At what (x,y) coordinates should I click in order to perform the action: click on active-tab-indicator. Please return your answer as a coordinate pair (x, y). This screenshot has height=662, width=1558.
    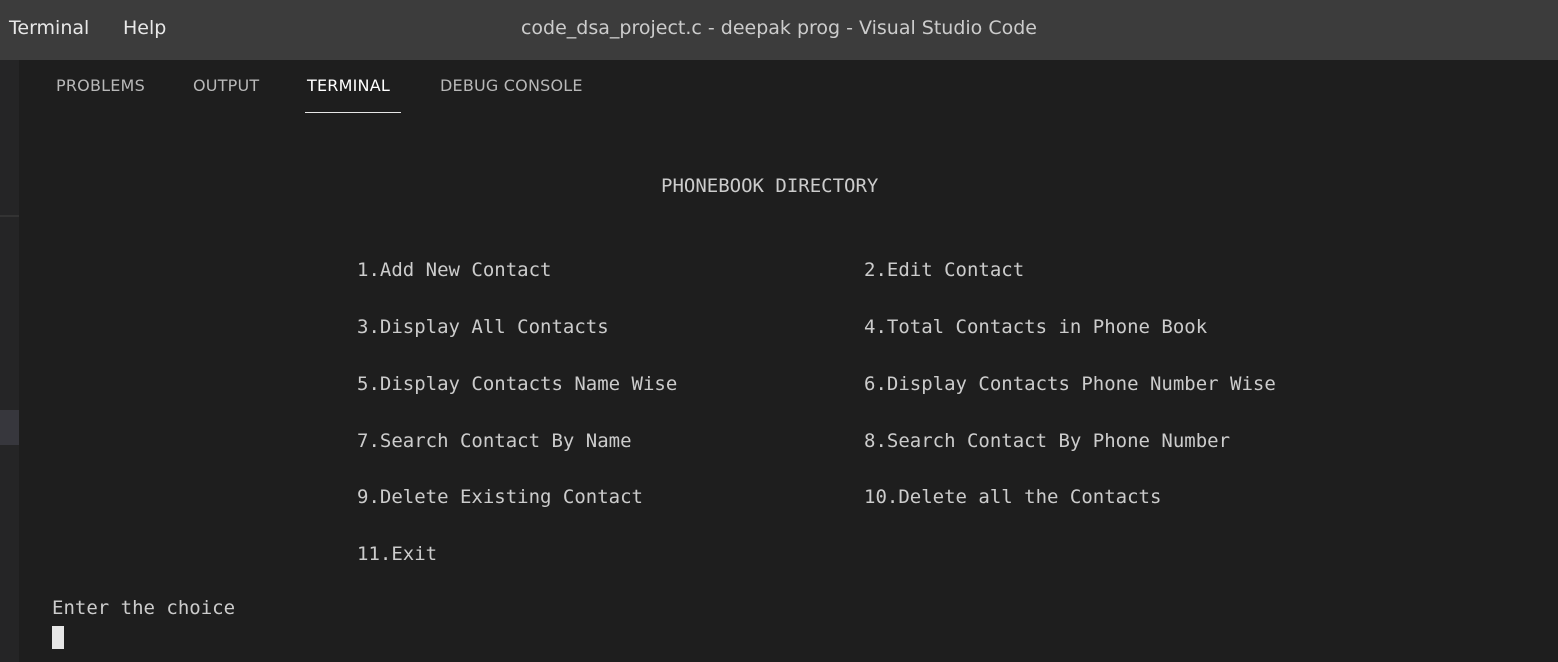
    Looking at the image, I should click on (353, 112).